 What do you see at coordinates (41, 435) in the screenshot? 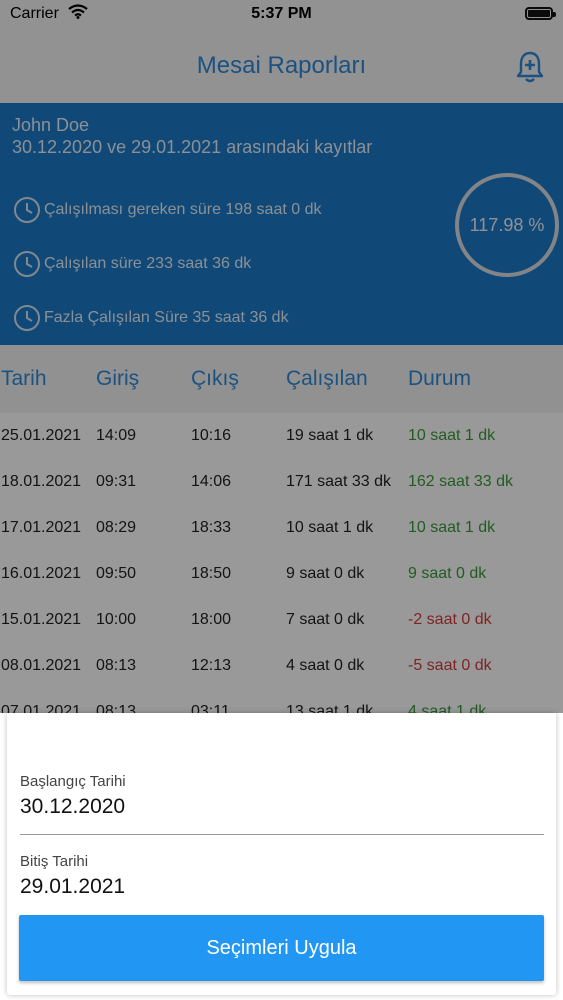
I see `cell-date: 25.01.2021` at bounding box center [41, 435].